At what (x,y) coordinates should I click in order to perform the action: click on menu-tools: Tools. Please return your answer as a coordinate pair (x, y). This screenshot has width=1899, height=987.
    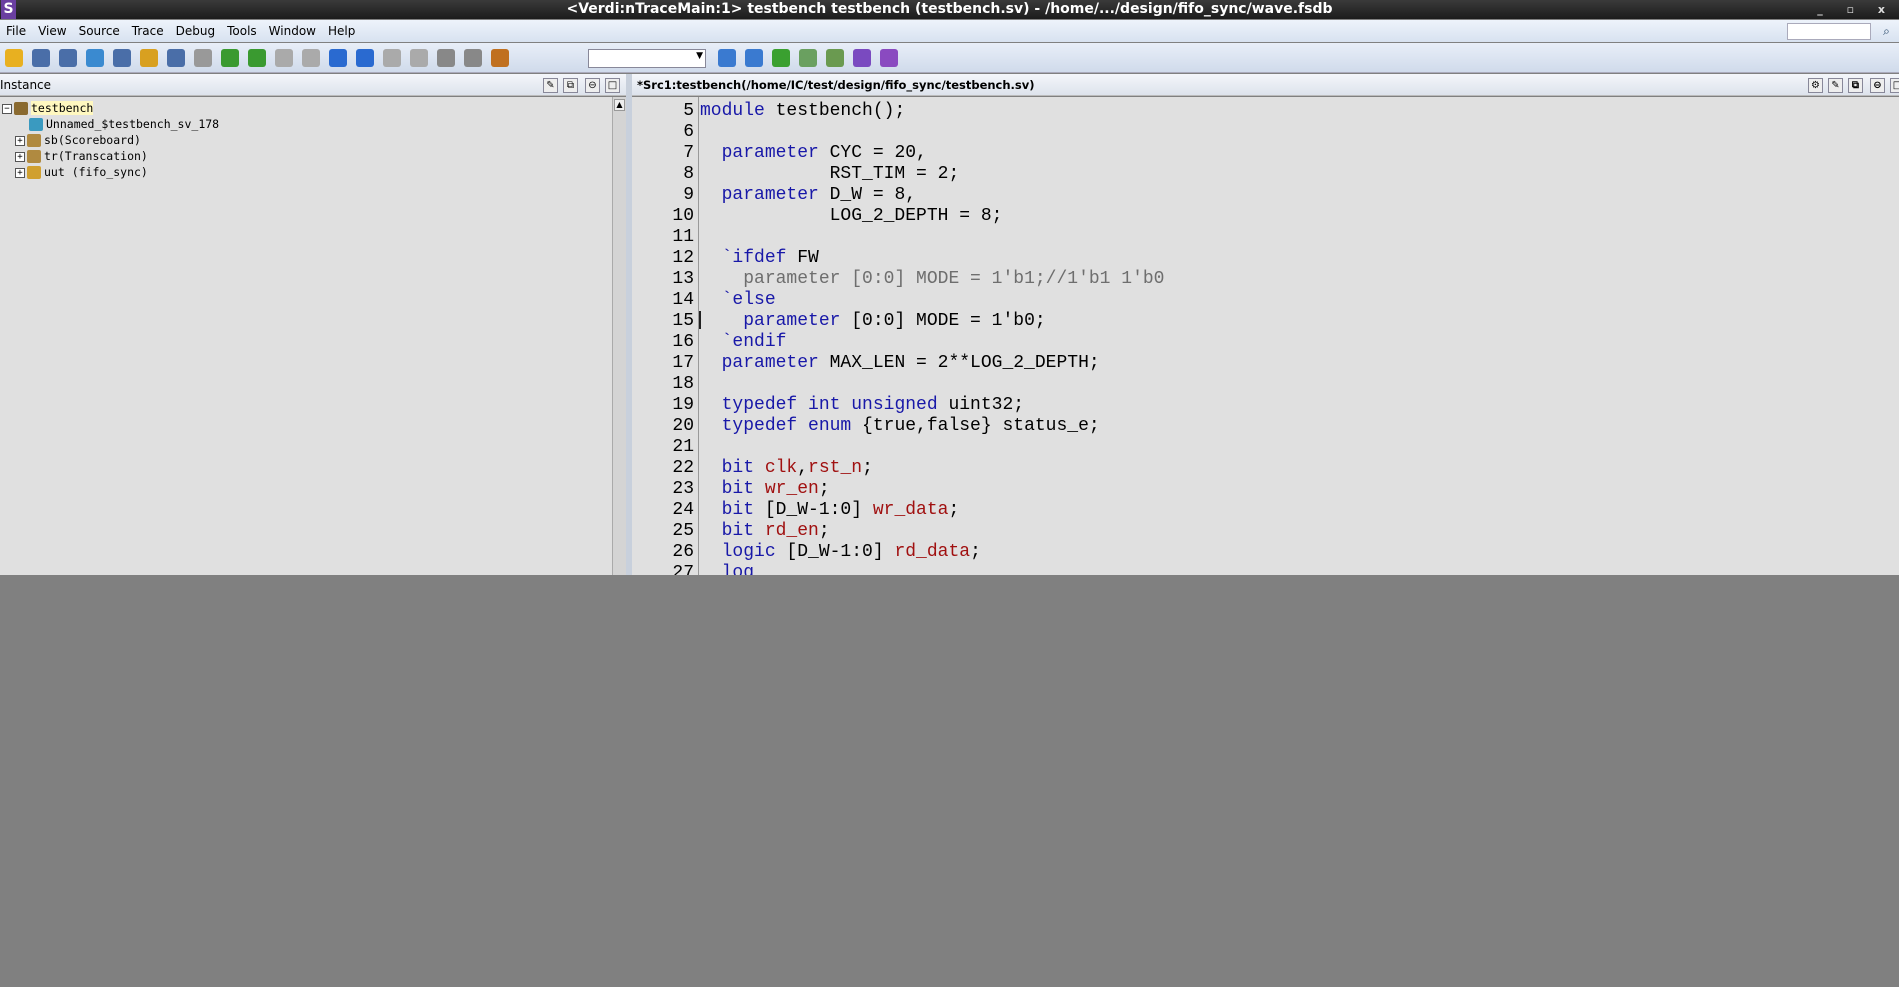
    Looking at the image, I should click on (242, 31).